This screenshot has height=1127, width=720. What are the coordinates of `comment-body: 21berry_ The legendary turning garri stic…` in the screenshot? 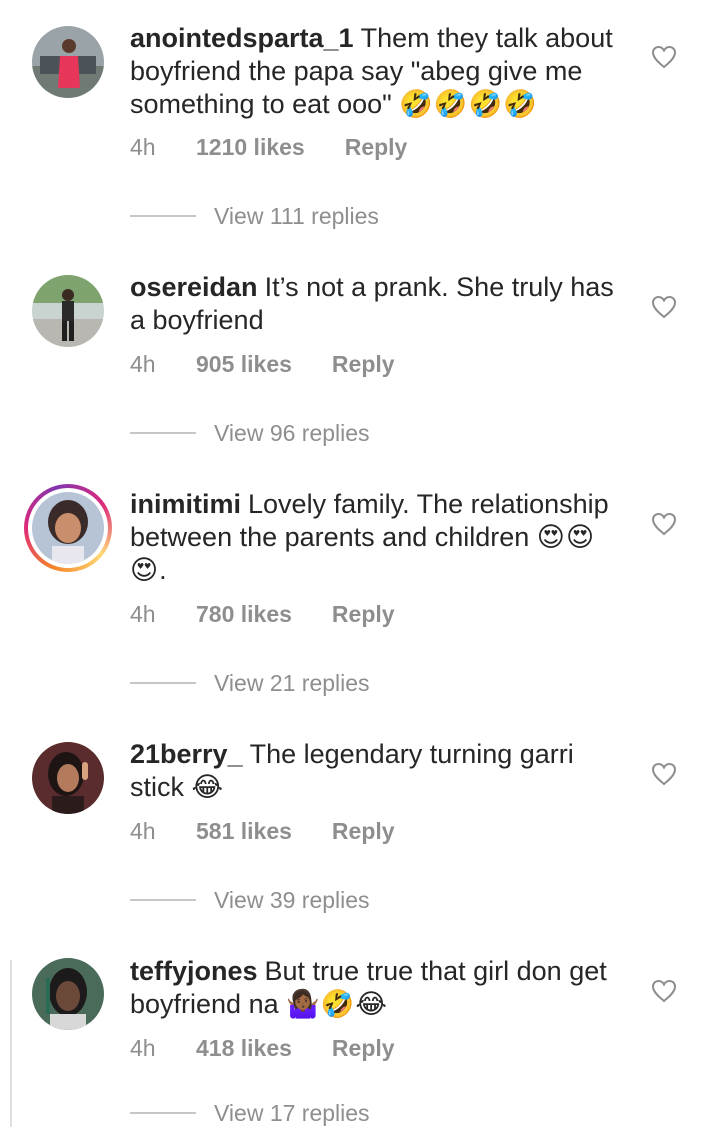 It's located at (380, 771).